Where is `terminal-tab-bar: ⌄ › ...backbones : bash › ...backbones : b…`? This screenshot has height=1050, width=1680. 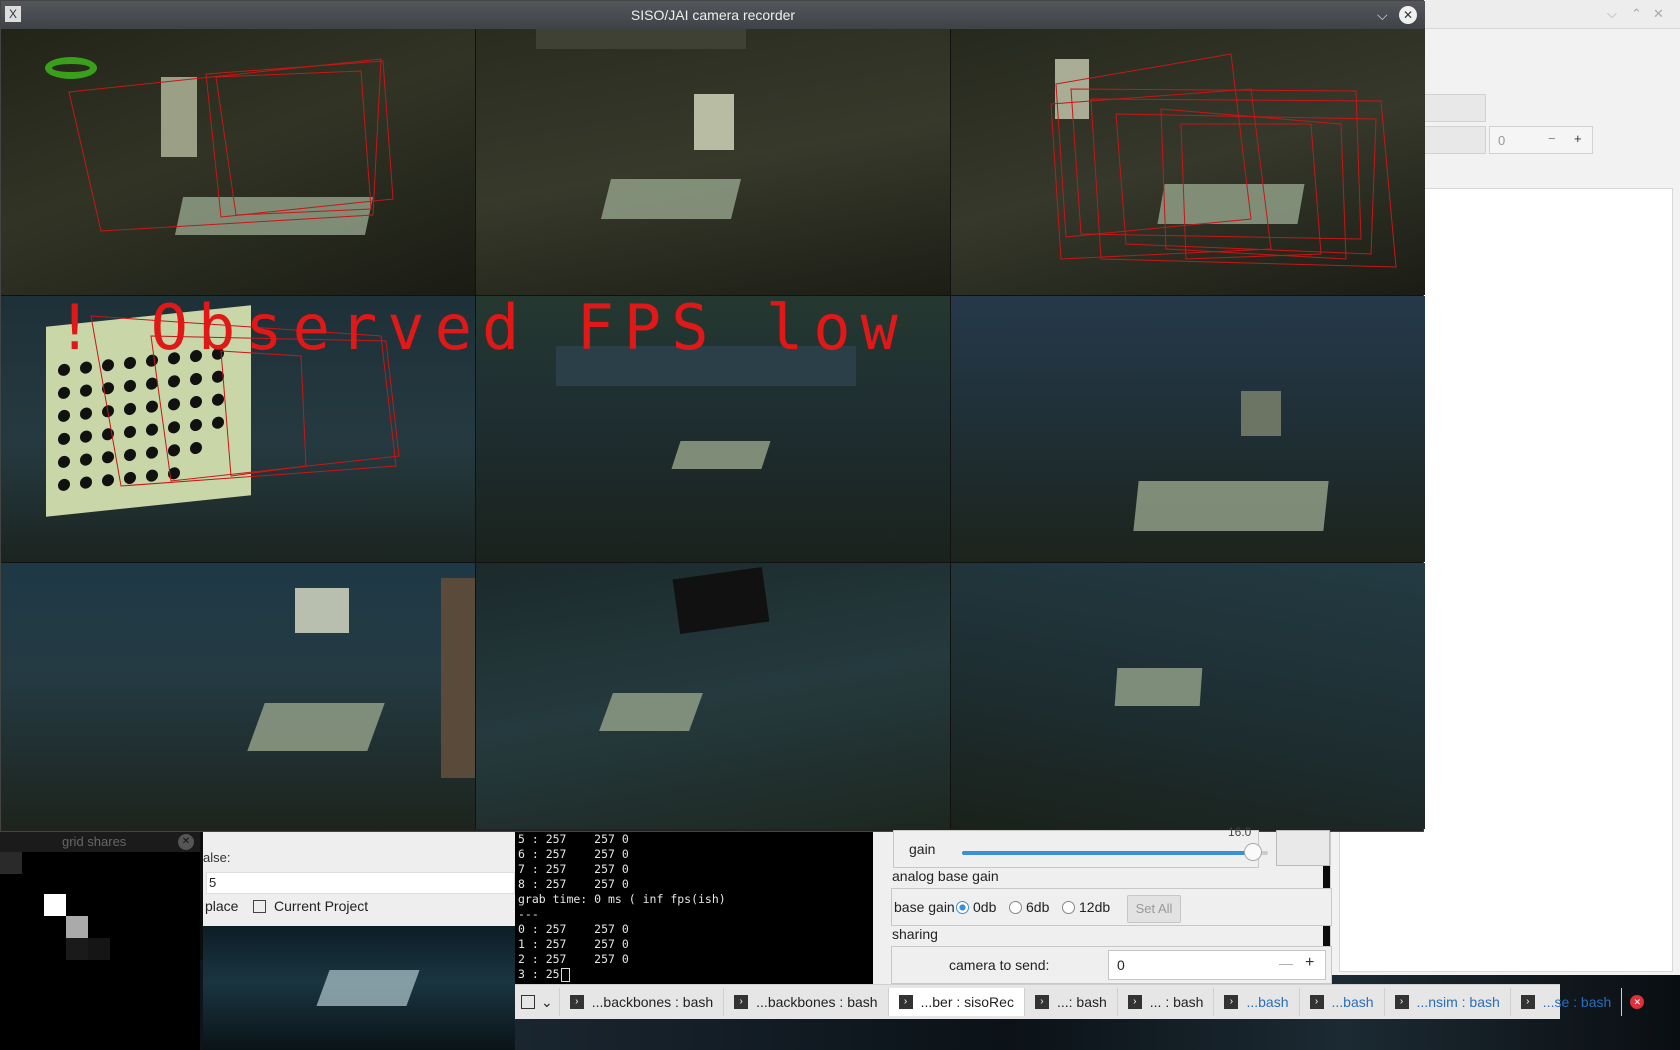
terminal-tab-bar: ⌄ › ...backbones : bash › ...backbones : b… is located at coordinates (1080, 1001).